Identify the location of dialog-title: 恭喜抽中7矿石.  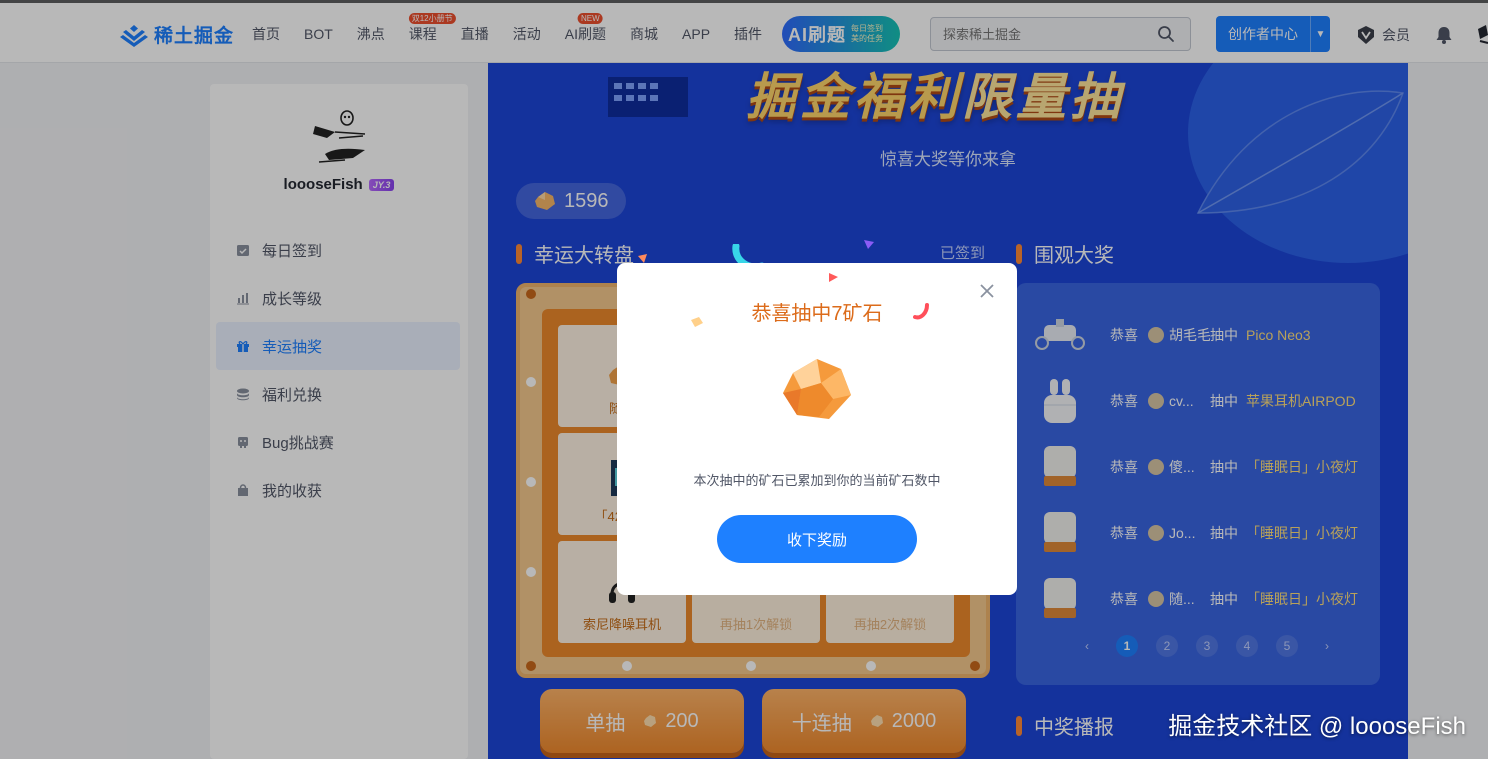
(817, 314).